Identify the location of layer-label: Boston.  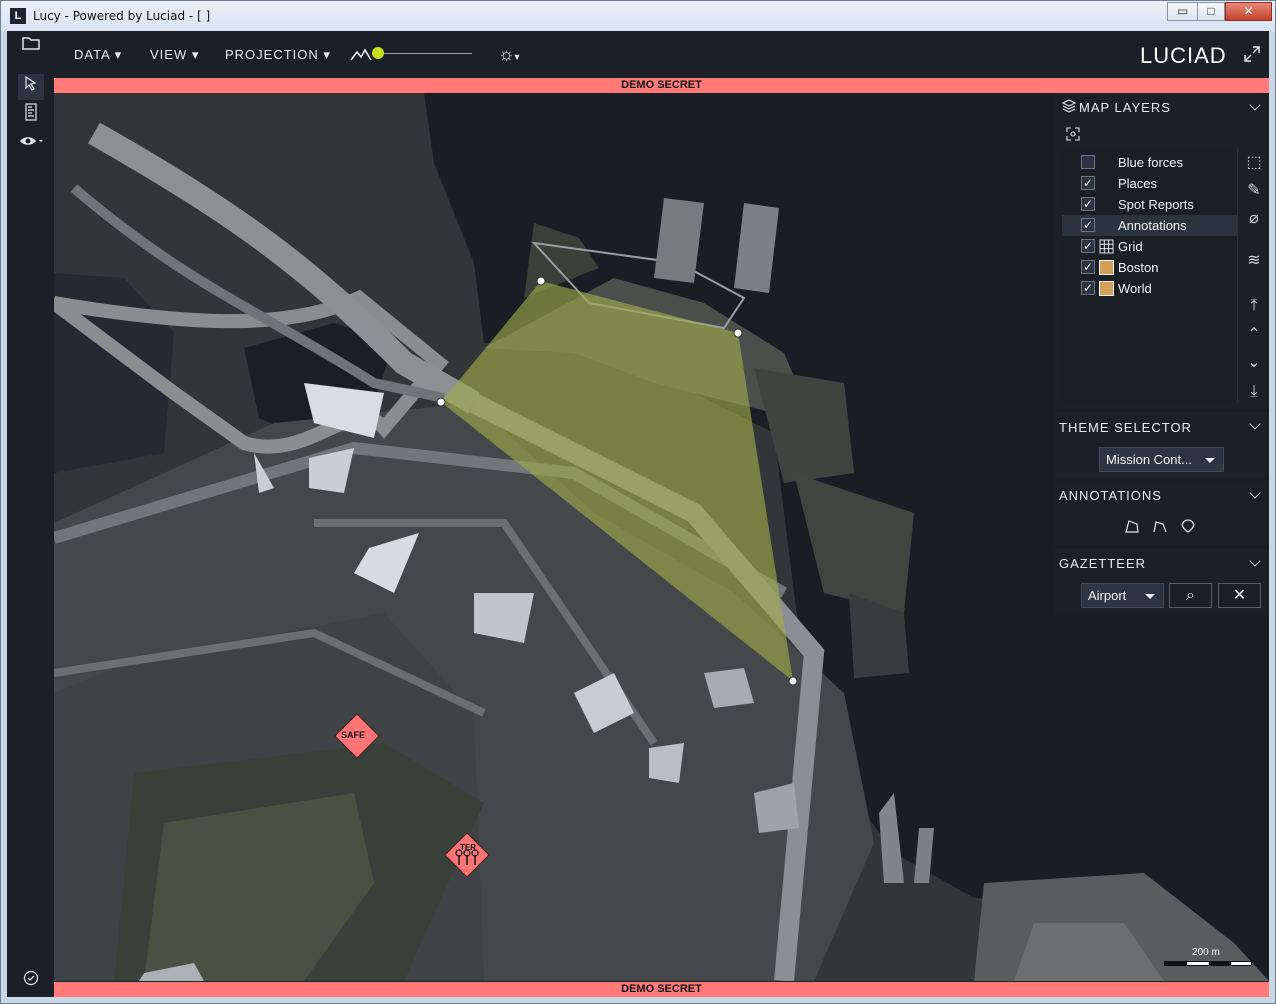
(1138, 267).